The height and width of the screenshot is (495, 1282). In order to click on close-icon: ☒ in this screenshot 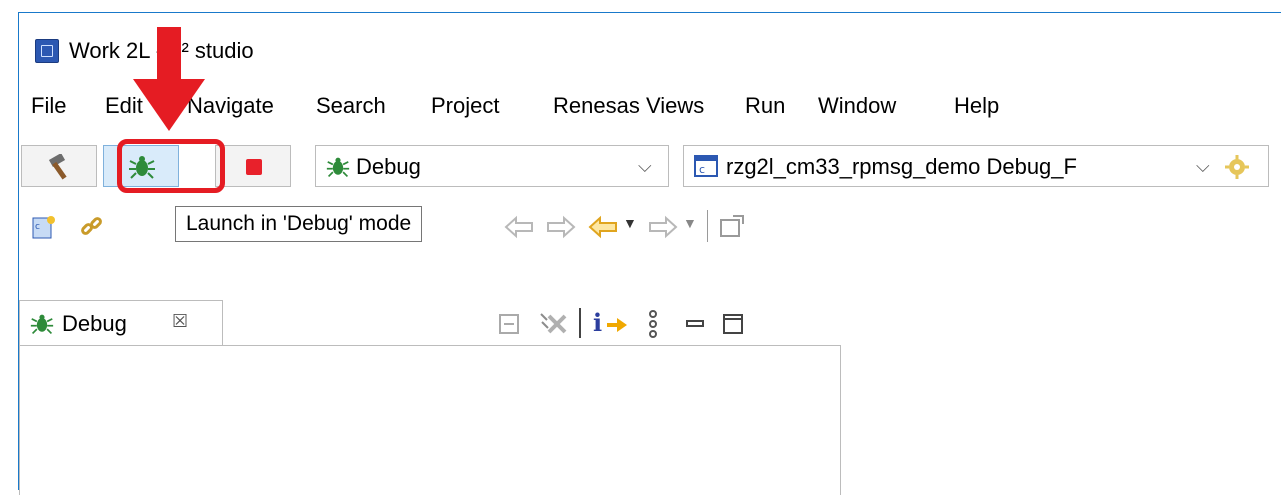, I will do `click(180, 321)`.